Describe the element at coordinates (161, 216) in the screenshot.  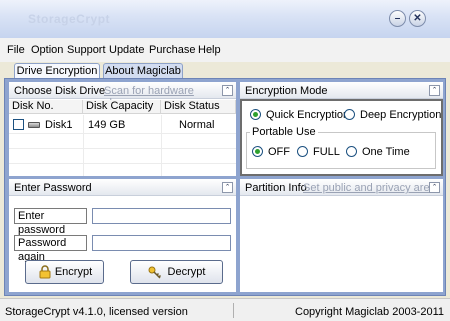
I see `enter-password-field` at that location.